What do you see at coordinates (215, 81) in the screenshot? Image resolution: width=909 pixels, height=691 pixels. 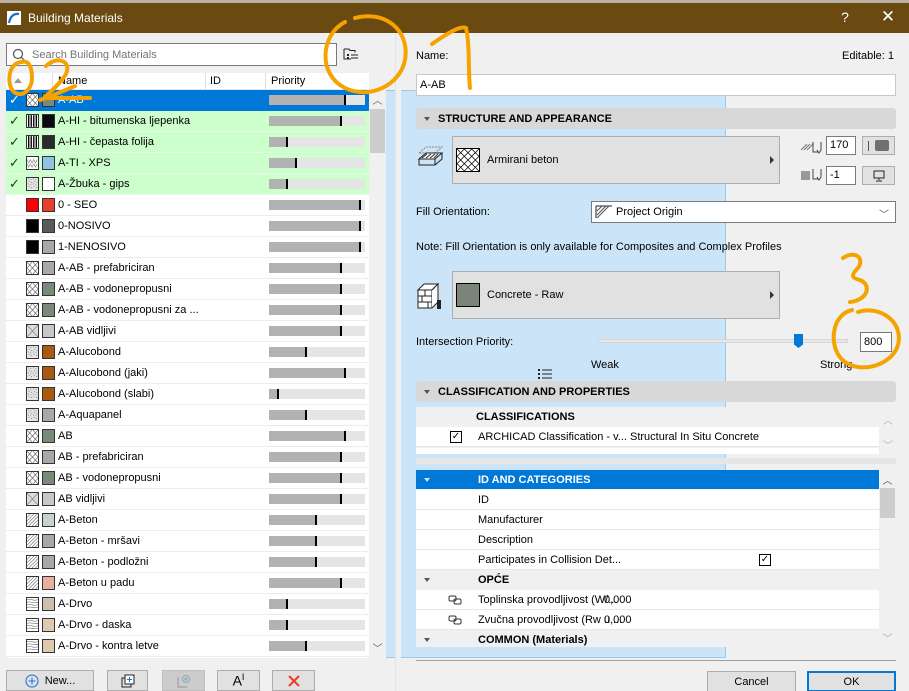 I see `column-header-id: ID` at bounding box center [215, 81].